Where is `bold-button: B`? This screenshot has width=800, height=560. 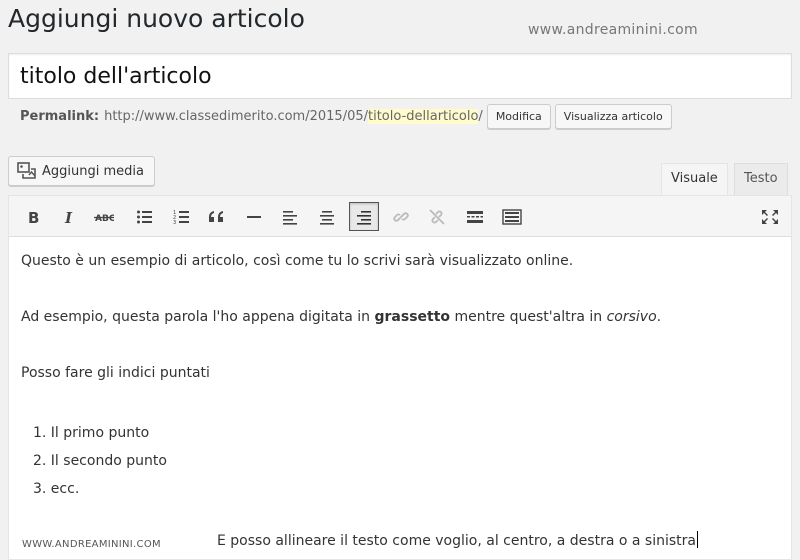 bold-button: B is located at coordinates (33, 216).